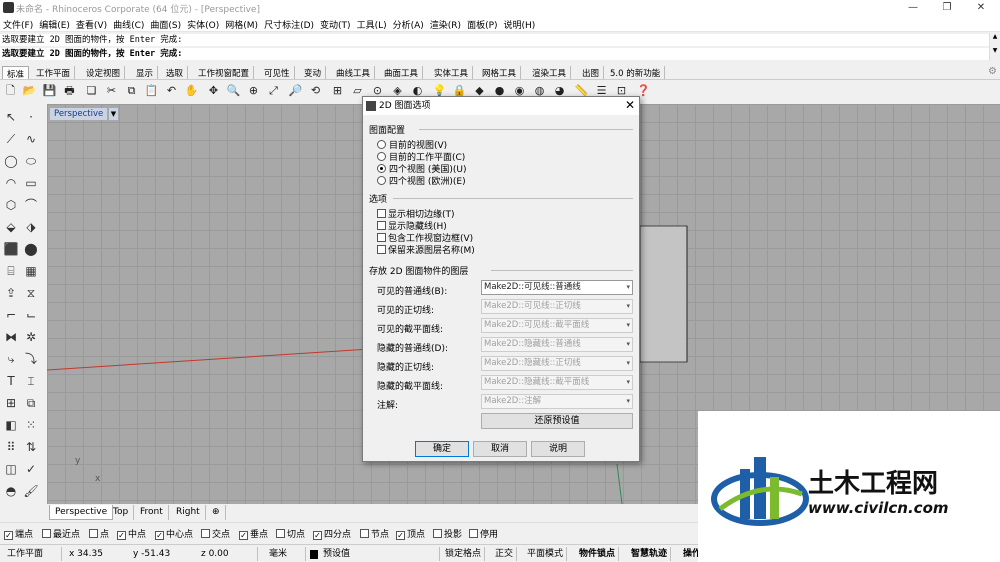  I want to click on command-scrollbar: ▲ ▼, so click(994, 47).